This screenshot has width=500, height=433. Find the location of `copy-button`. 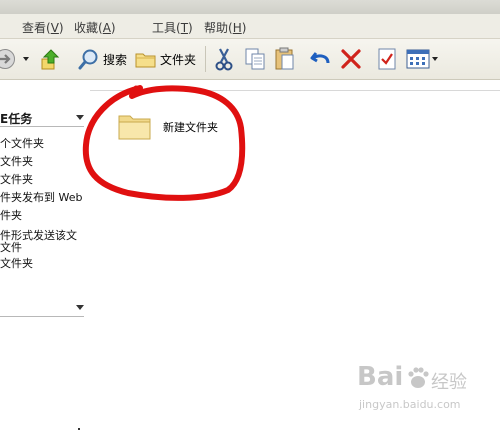

copy-button is located at coordinates (255, 59).